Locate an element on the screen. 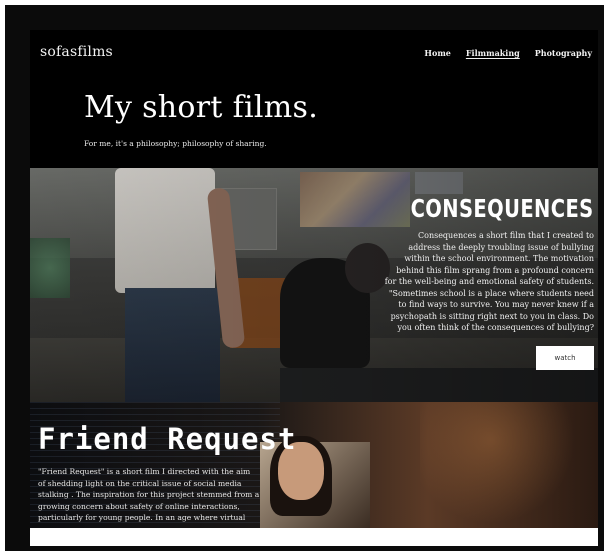 The width and height of the screenshot is (609, 556). warm-light is located at coordinates (509, 465).